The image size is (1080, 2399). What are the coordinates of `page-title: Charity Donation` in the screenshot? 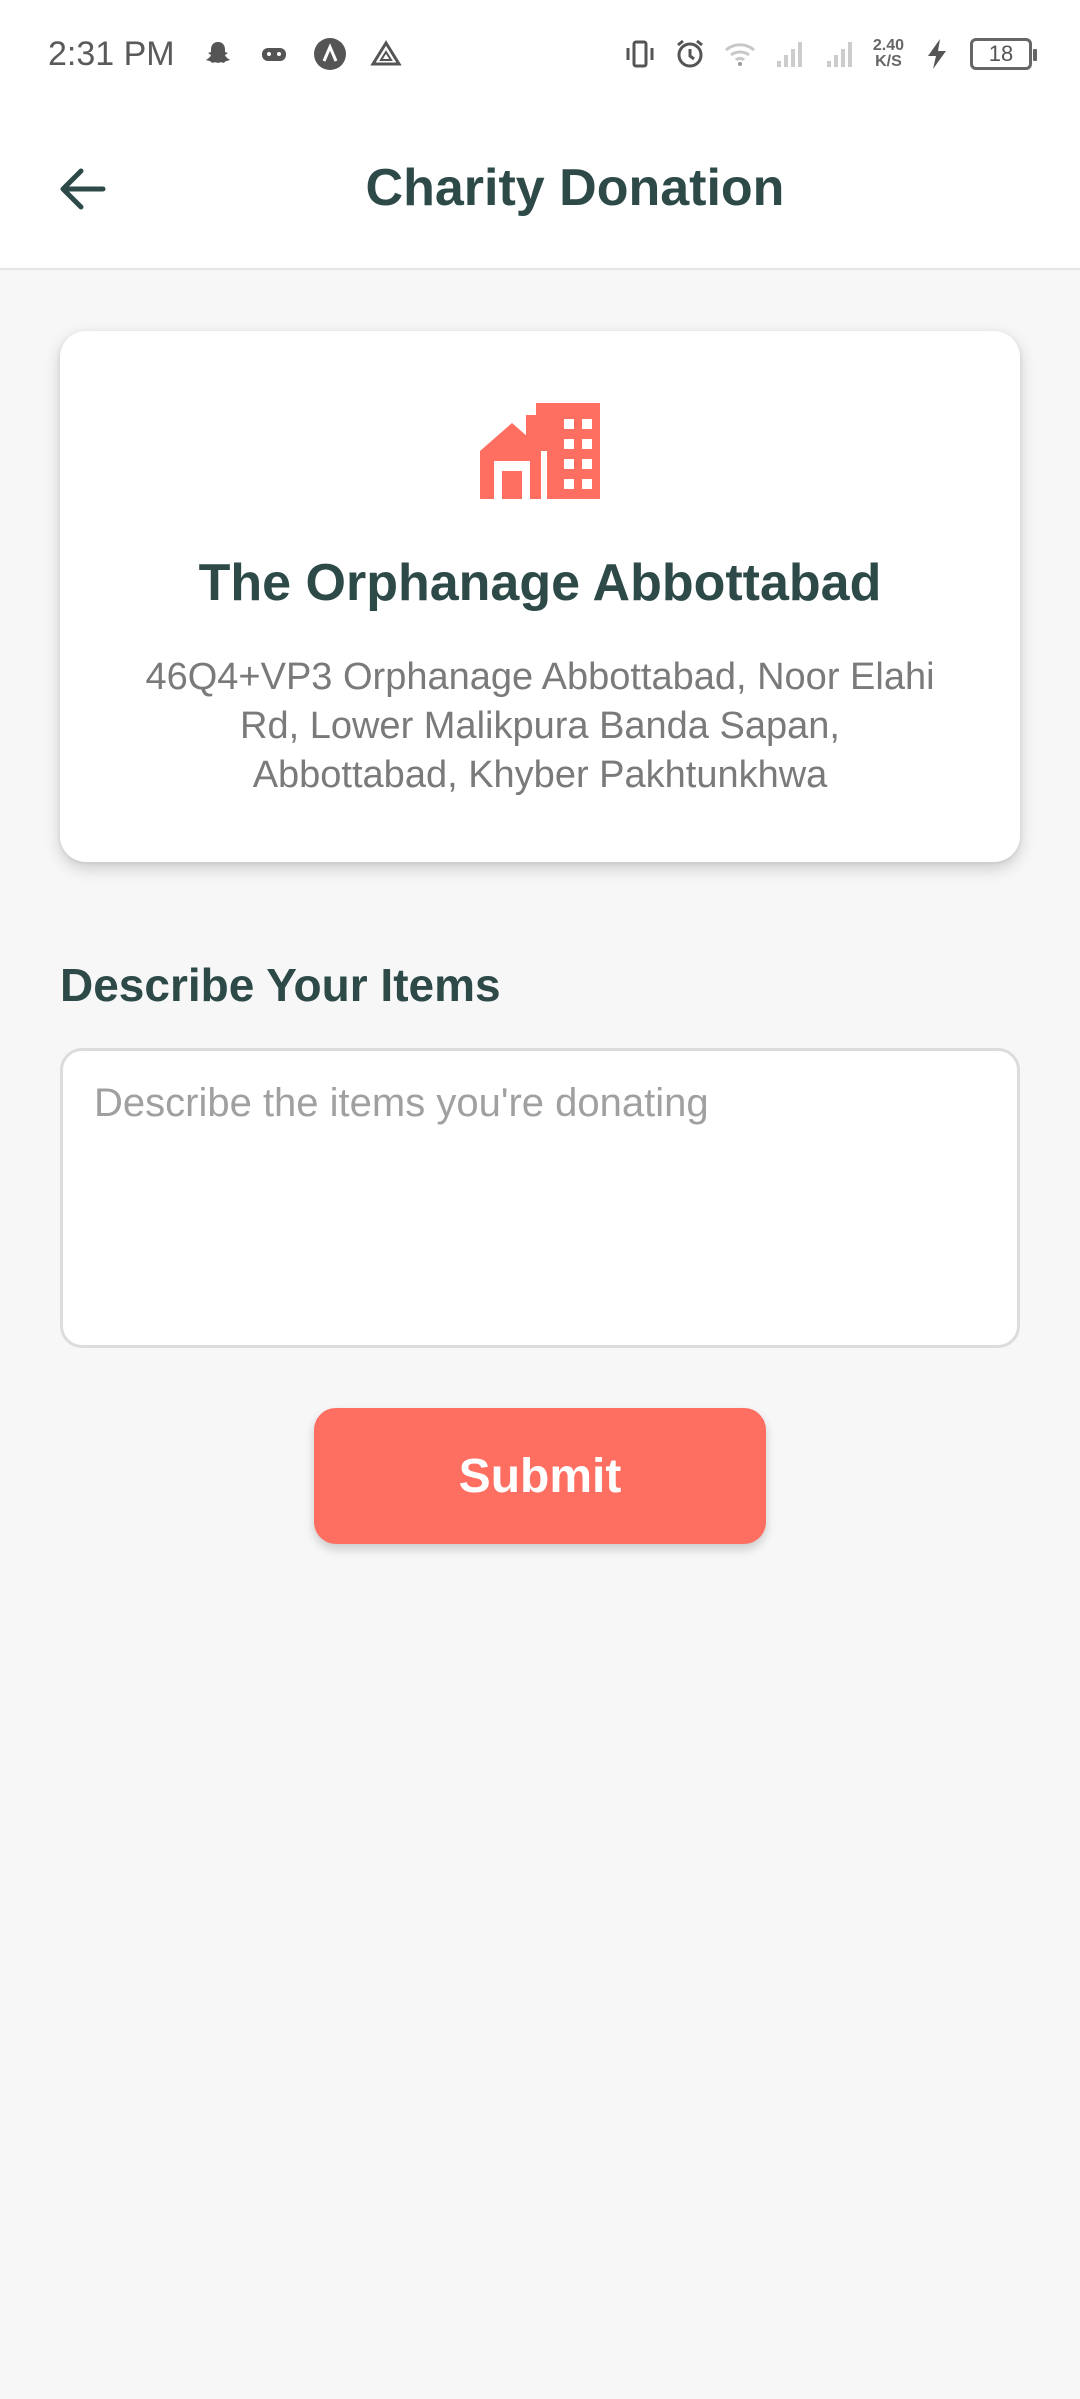 It's located at (575, 188).